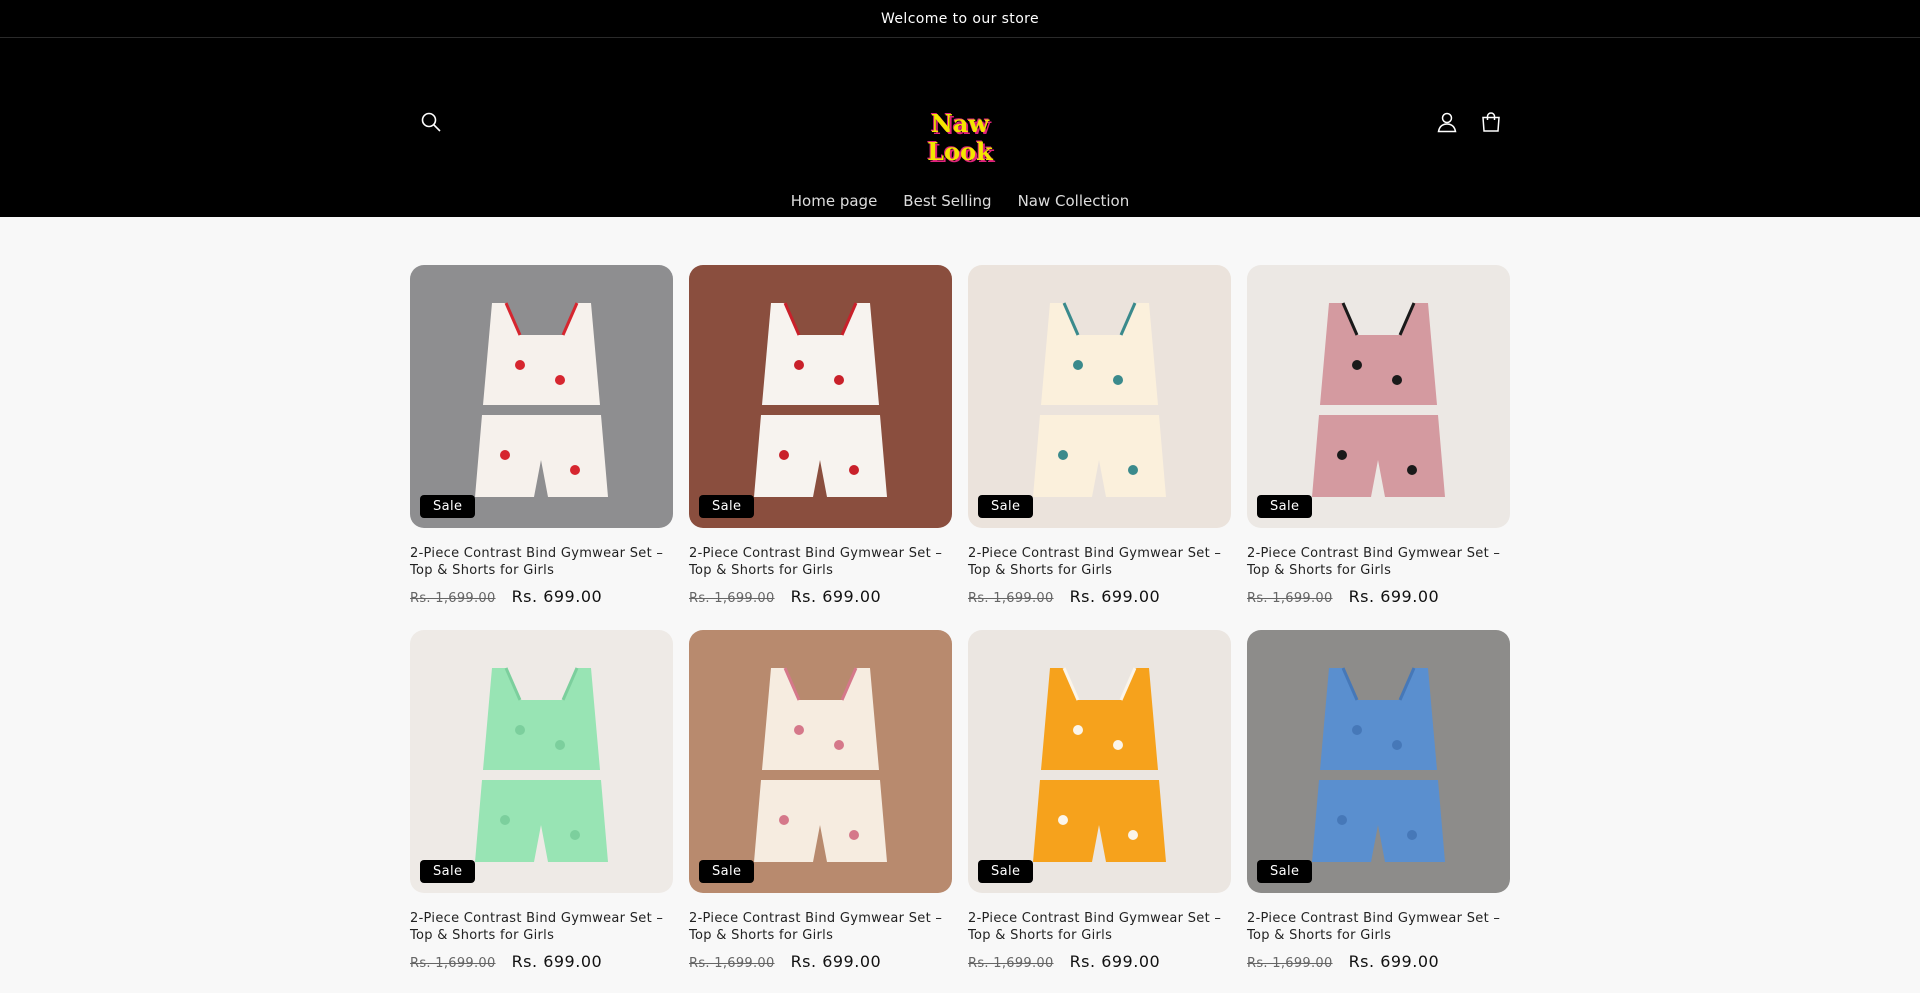 The height and width of the screenshot is (993, 1920). I want to click on search-button, so click(431, 122).